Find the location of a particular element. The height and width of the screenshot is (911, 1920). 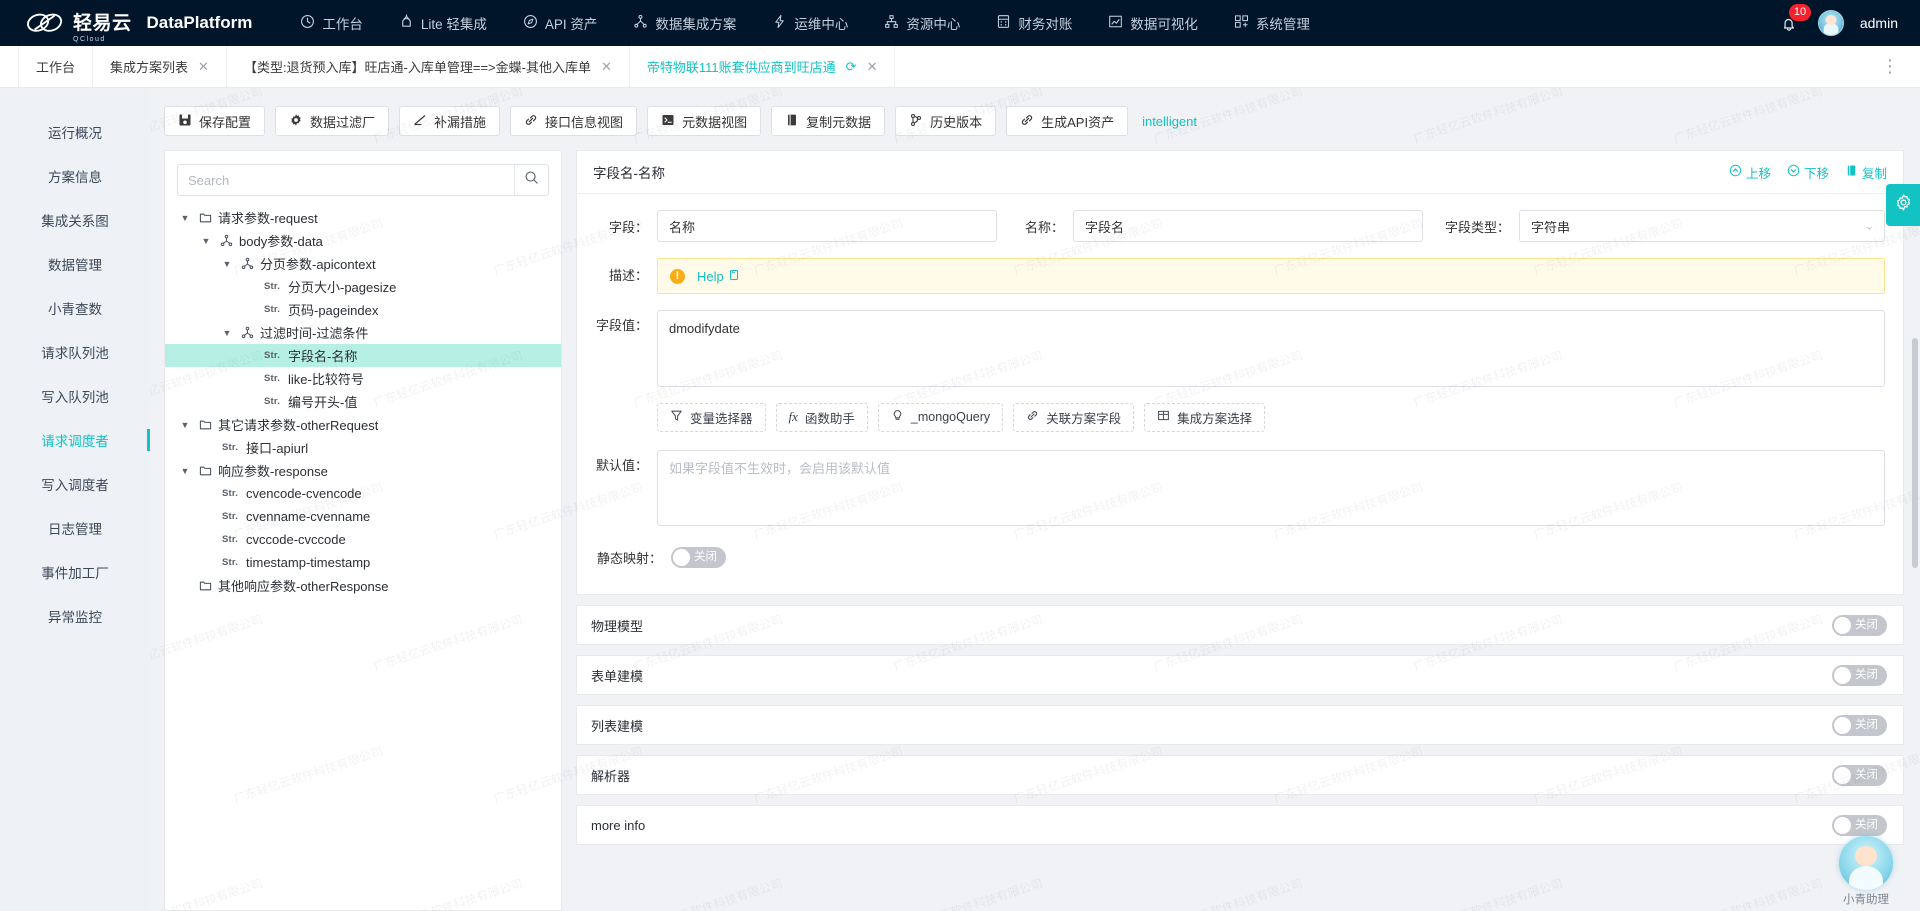

tree-node: Str. timestamp-timestamp is located at coordinates (363, 562).